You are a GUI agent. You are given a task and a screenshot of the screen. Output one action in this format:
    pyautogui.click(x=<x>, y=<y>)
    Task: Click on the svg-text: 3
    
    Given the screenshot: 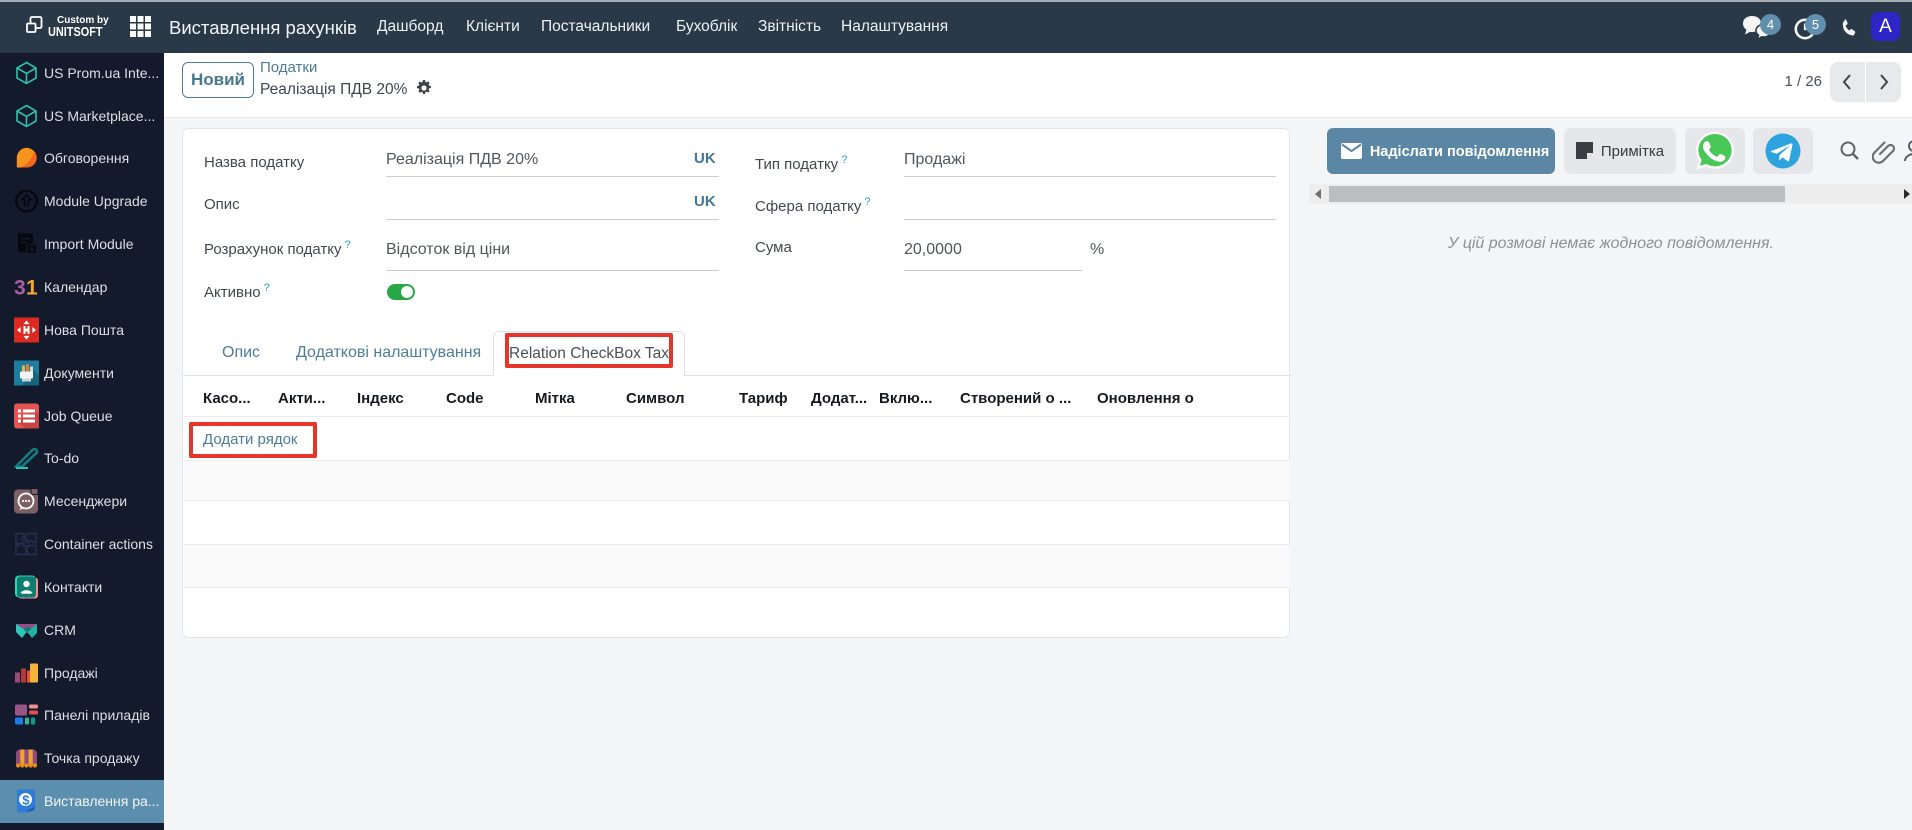 What is the action you would take?
    pyautogui.click(x=20, y=287)
    